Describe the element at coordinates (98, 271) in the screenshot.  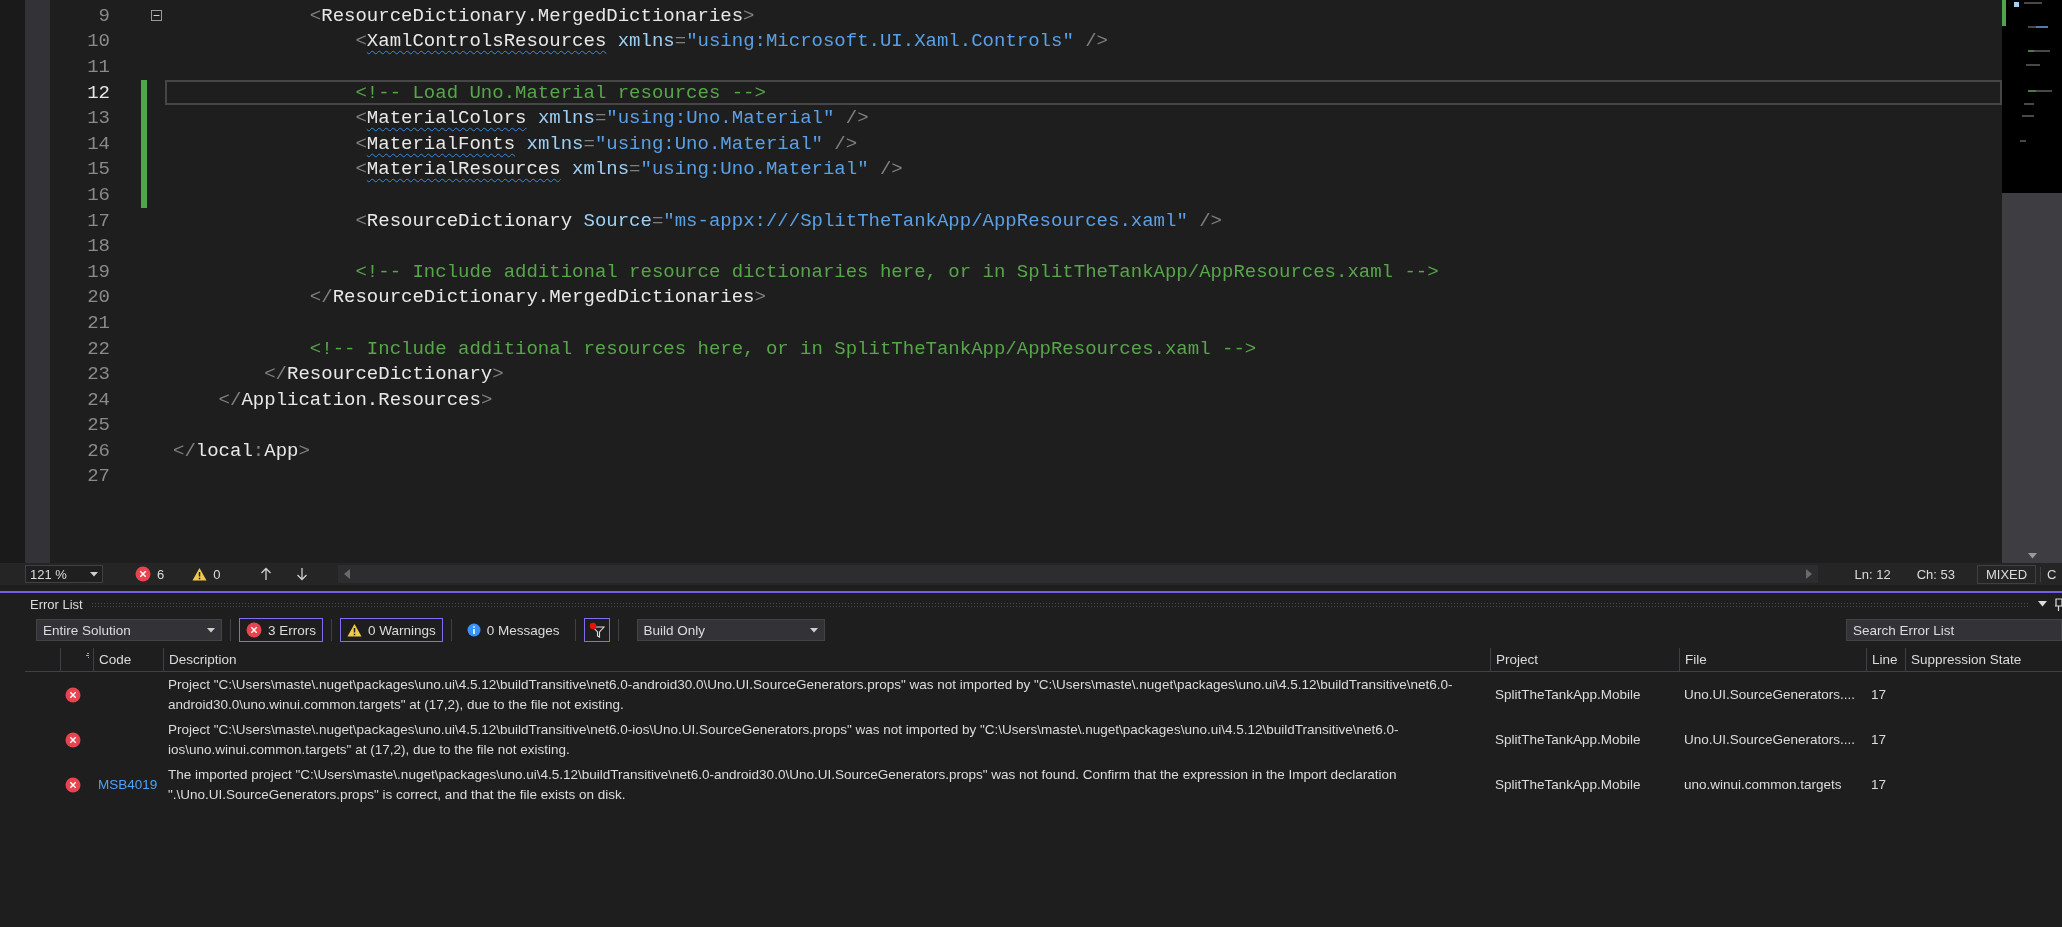
I see `line-number: 19` at that location.